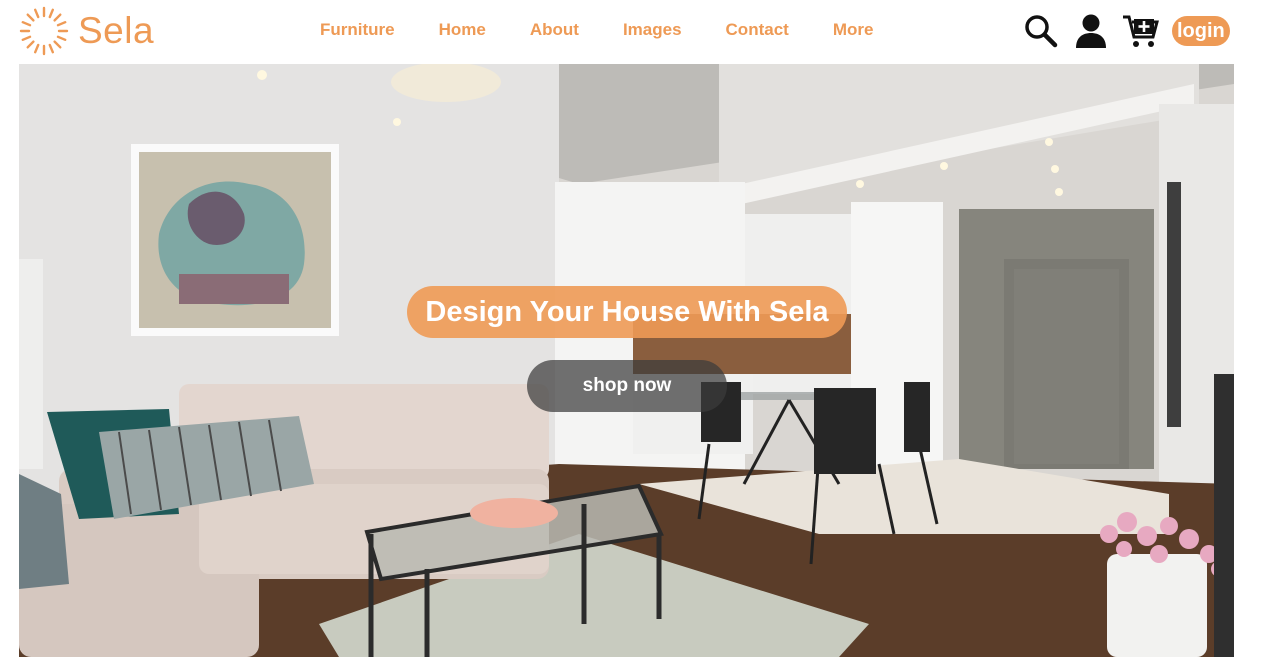 The width and height of the screenshot is (1266, 657). Describe the element at coordinates (1041, 31) in the screenshot. I see `search-icon` at that location.